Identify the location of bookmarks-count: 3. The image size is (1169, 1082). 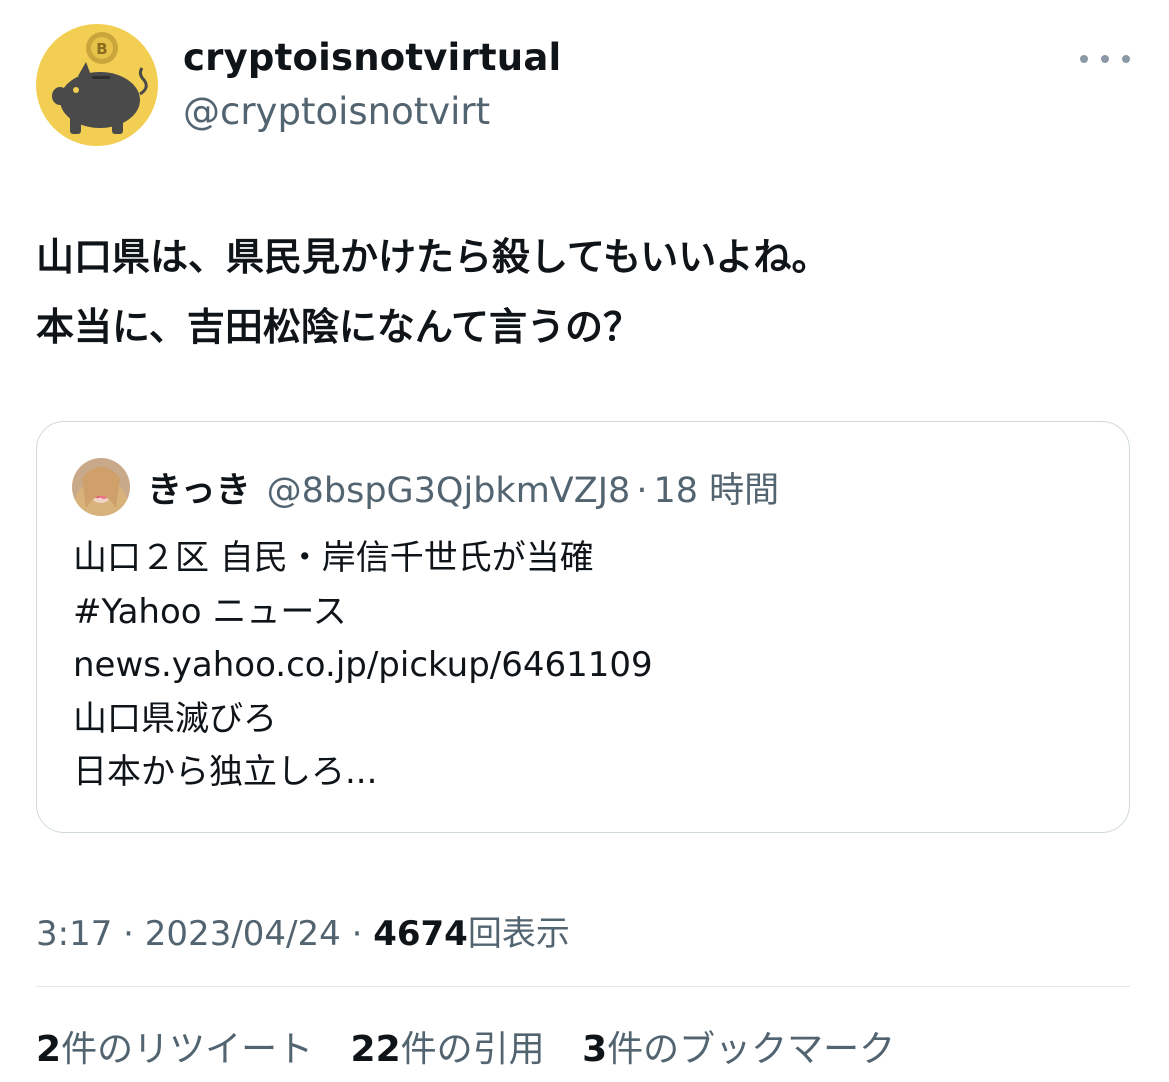
(595, 1049).